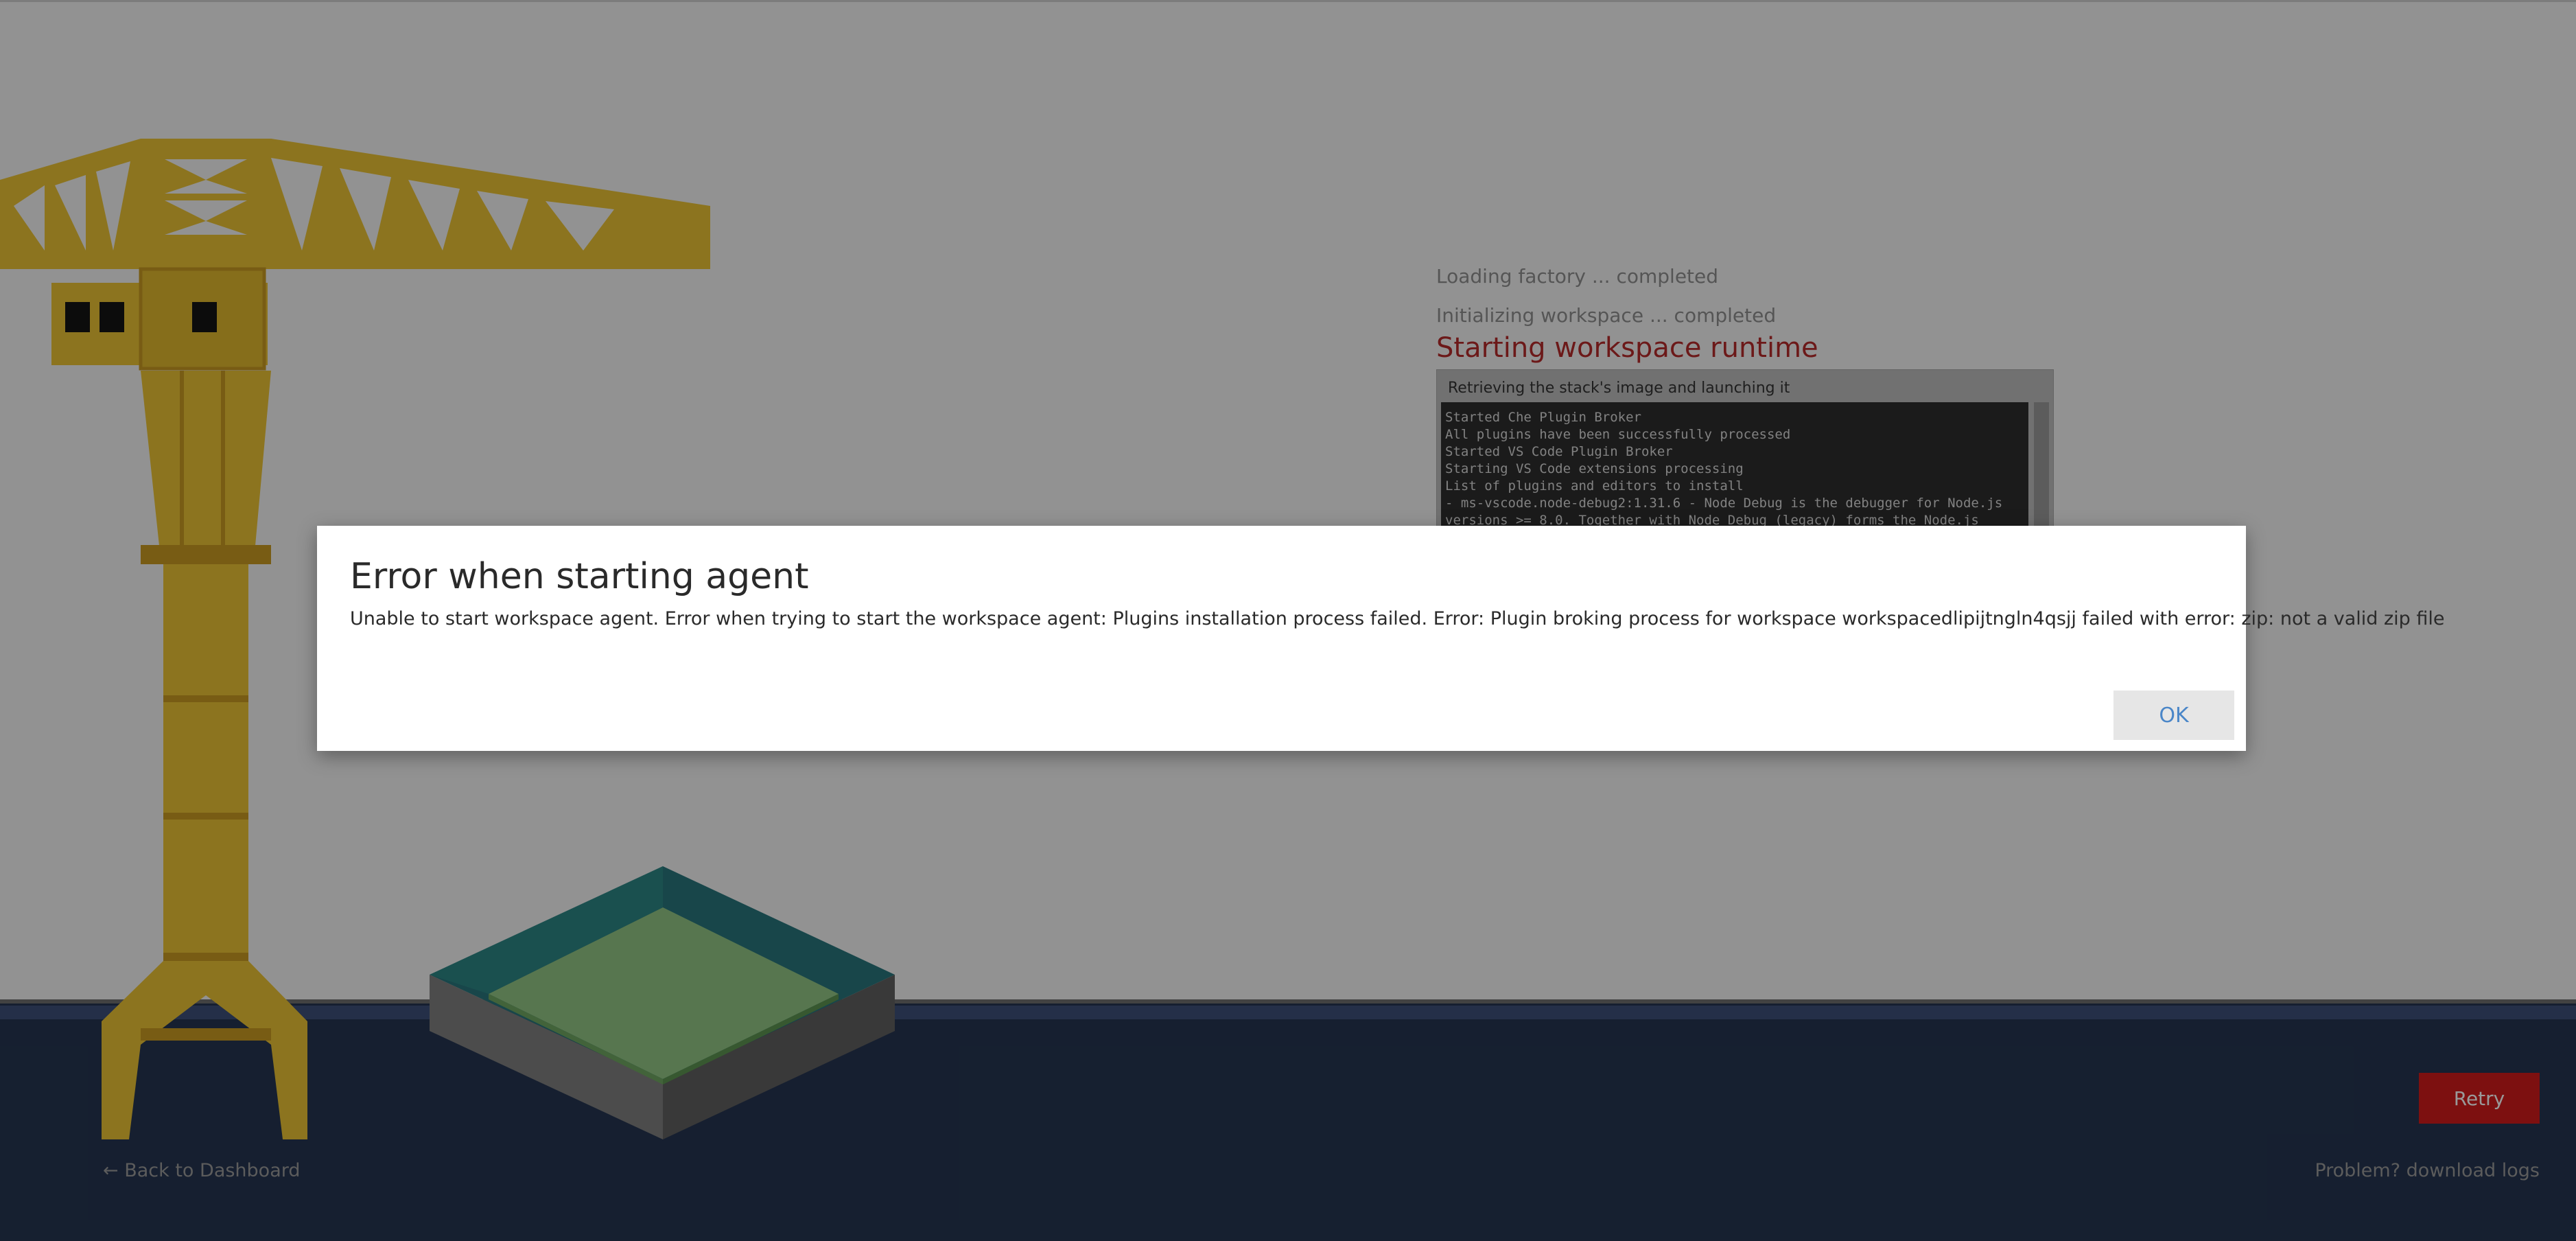 The width and height of the screenshot is (2576, 1241). Describe the element at coordinates (579, 576) in the screenshot. I see `dialog-title: Error when starting agent` at that location.